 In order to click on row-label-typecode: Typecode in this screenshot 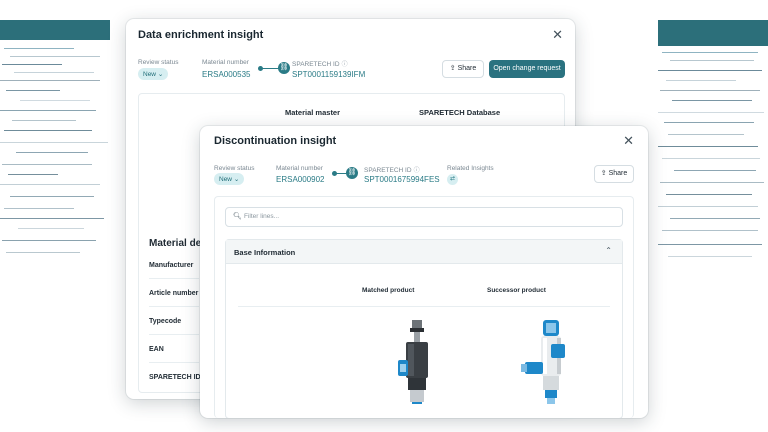, I will do `click(165, 321)`.